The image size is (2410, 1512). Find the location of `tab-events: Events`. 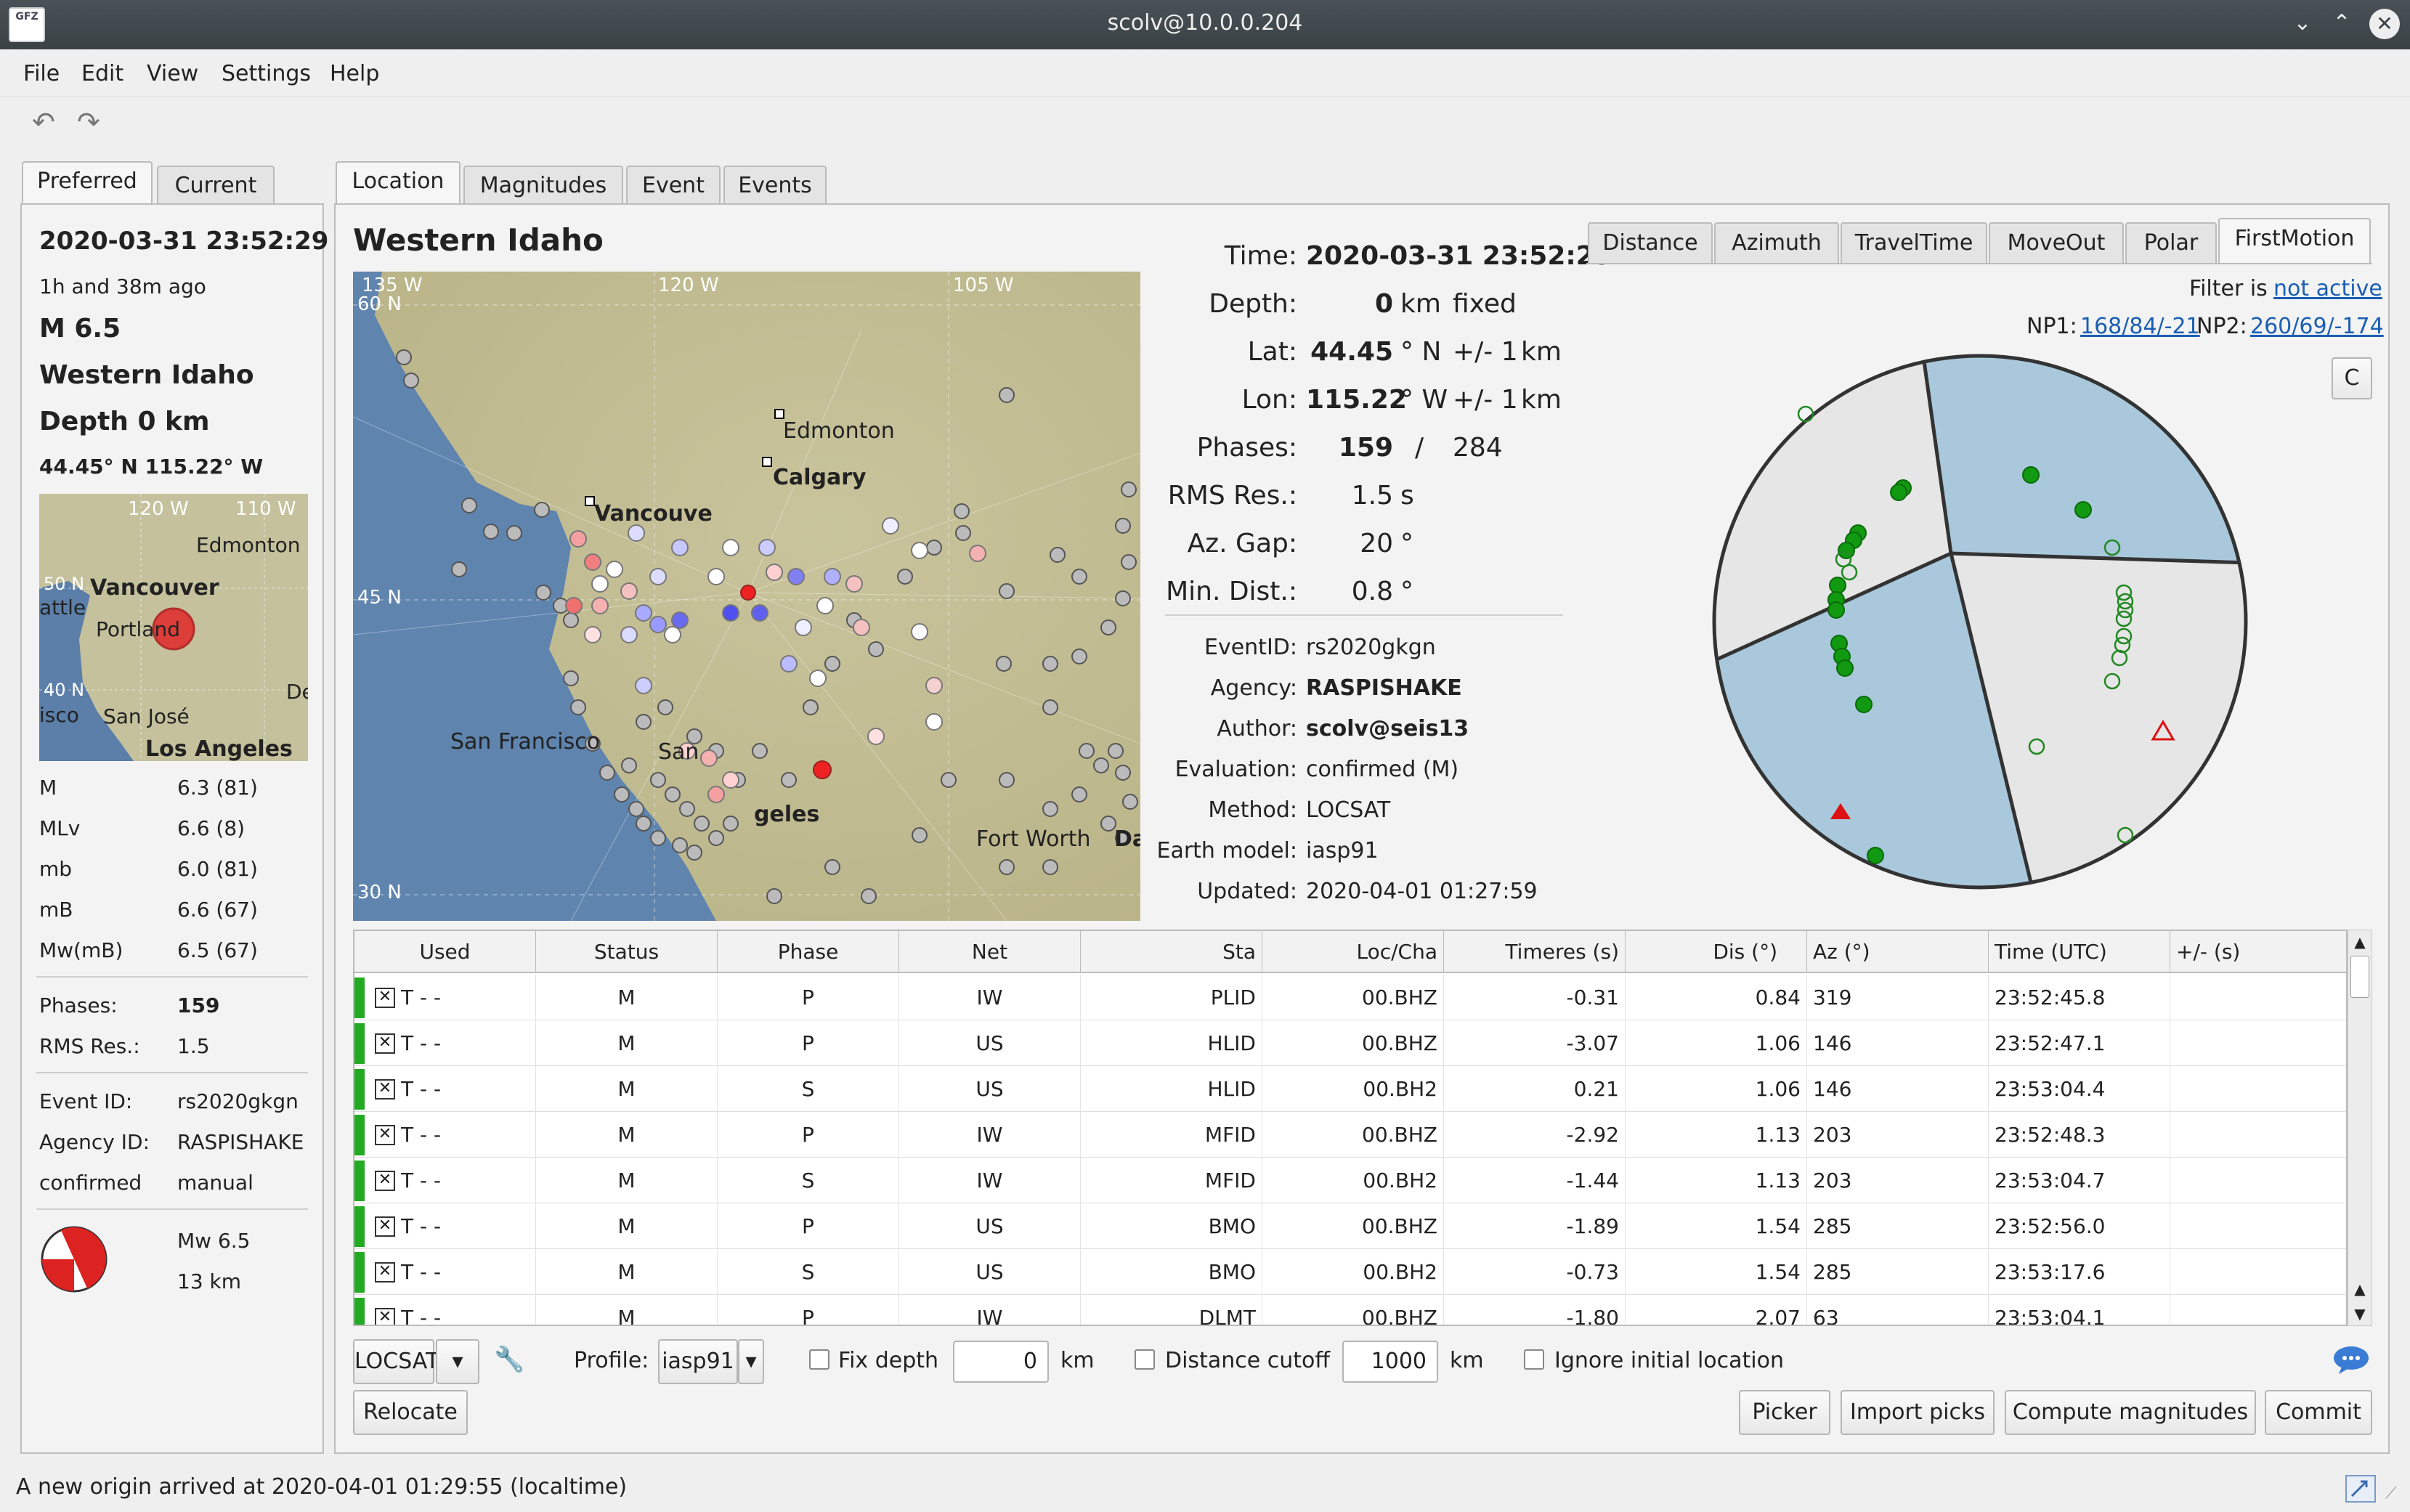

tab-events: Events is located at coordinates (775, 186).